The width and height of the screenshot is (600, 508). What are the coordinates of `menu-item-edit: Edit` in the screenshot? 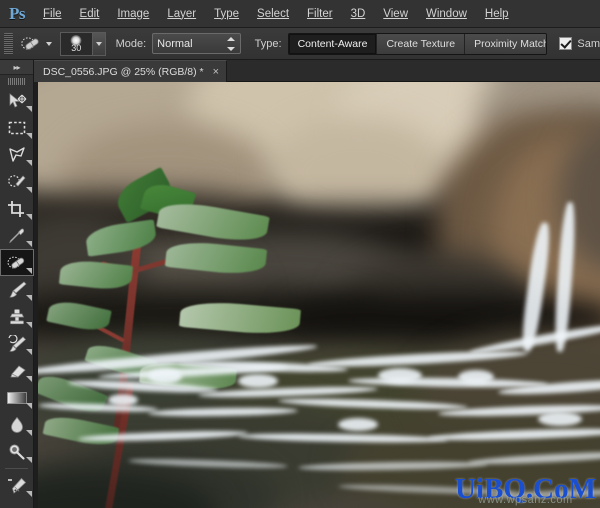 It's located at (90, 14).